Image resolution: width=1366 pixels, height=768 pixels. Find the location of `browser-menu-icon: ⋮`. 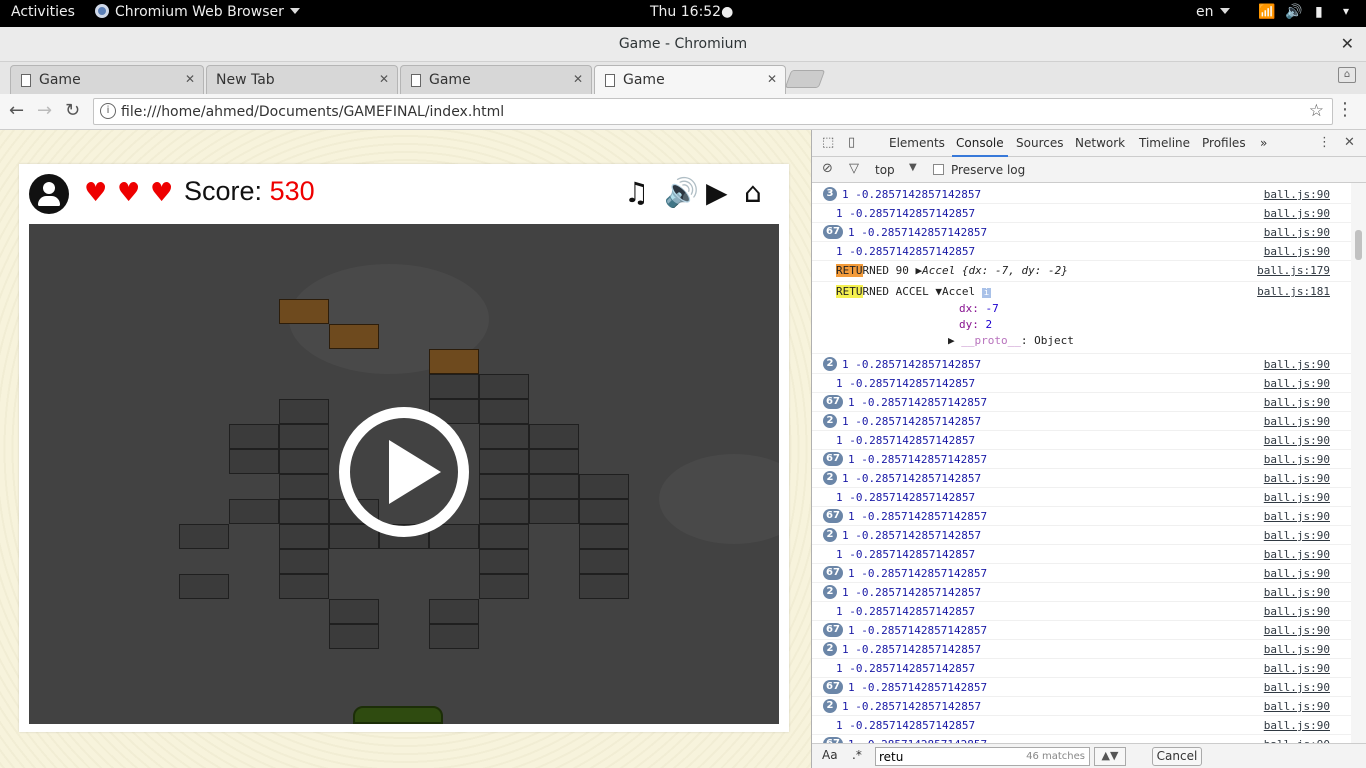

browser-menu-icon: ⋮ is located at coordinates (1345, 109).